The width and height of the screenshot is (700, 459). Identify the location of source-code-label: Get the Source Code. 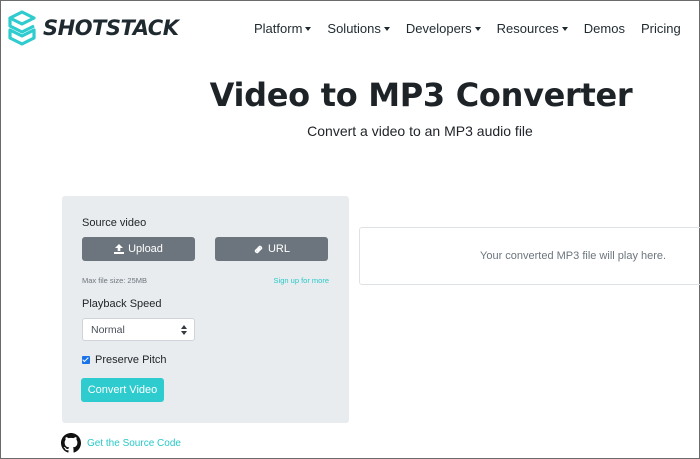
(134, 443).